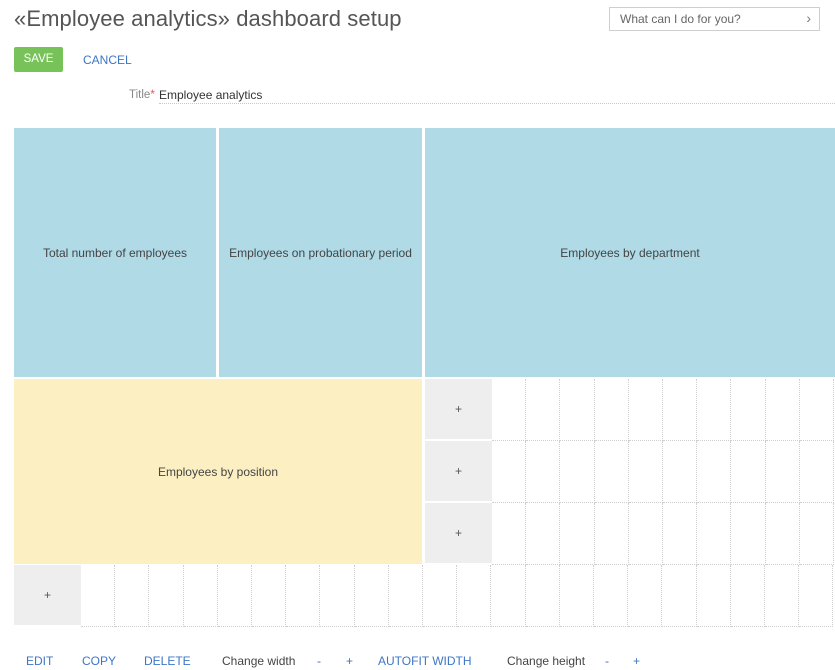 Image resolution: width=835 pixels, height=670 pixels. What do you see at coordinates (208, 18) in the screenshot?
I see `page-title: «Employee analytics» dashboard setup` at bounding box center [208, 18].